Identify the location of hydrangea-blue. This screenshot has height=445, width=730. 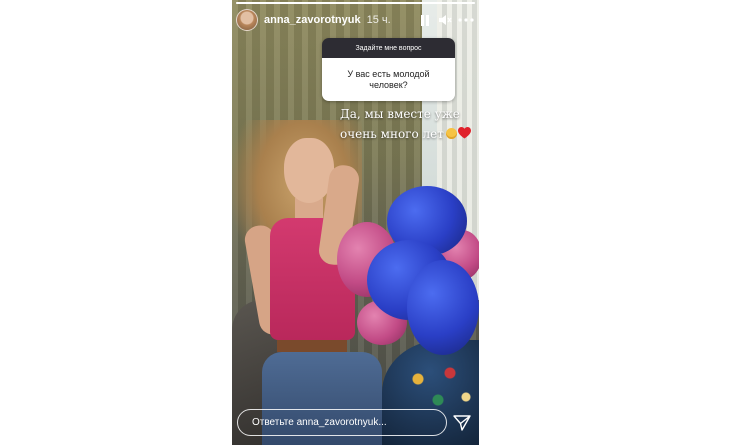
(443, 307).